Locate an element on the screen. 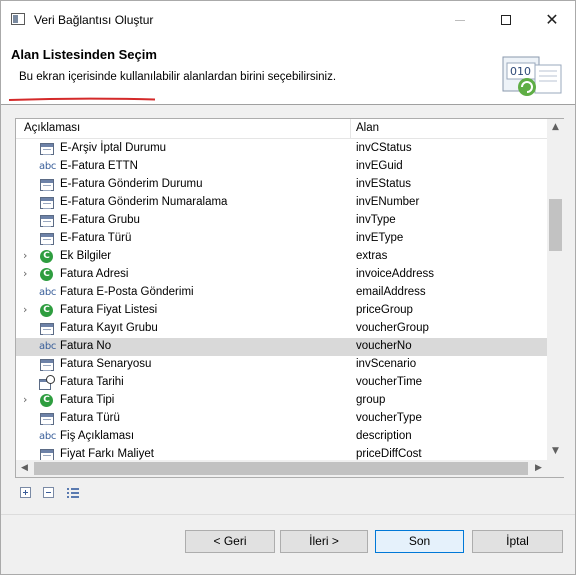 The image size is (576, 575). table-row: Fatura Senaryosu invScenario is located at coordinates (281, 365).